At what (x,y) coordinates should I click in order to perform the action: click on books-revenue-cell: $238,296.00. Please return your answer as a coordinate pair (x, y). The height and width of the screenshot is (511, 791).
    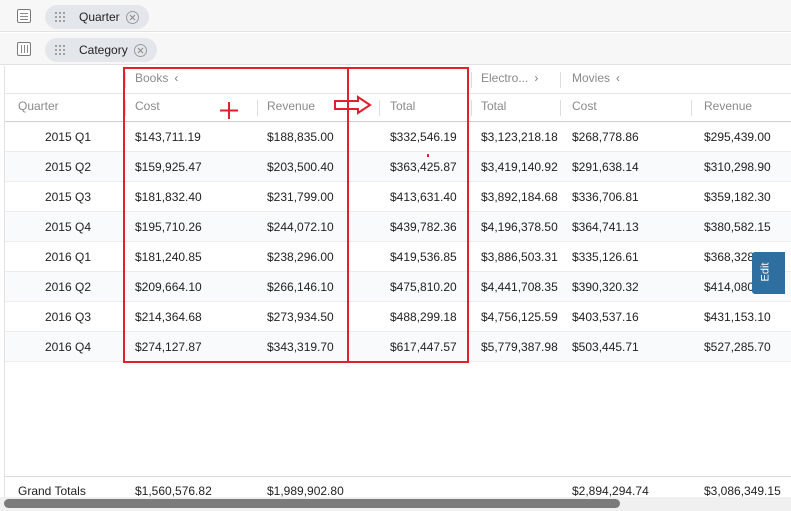
    Looking at the image, I should click on (300, 257).